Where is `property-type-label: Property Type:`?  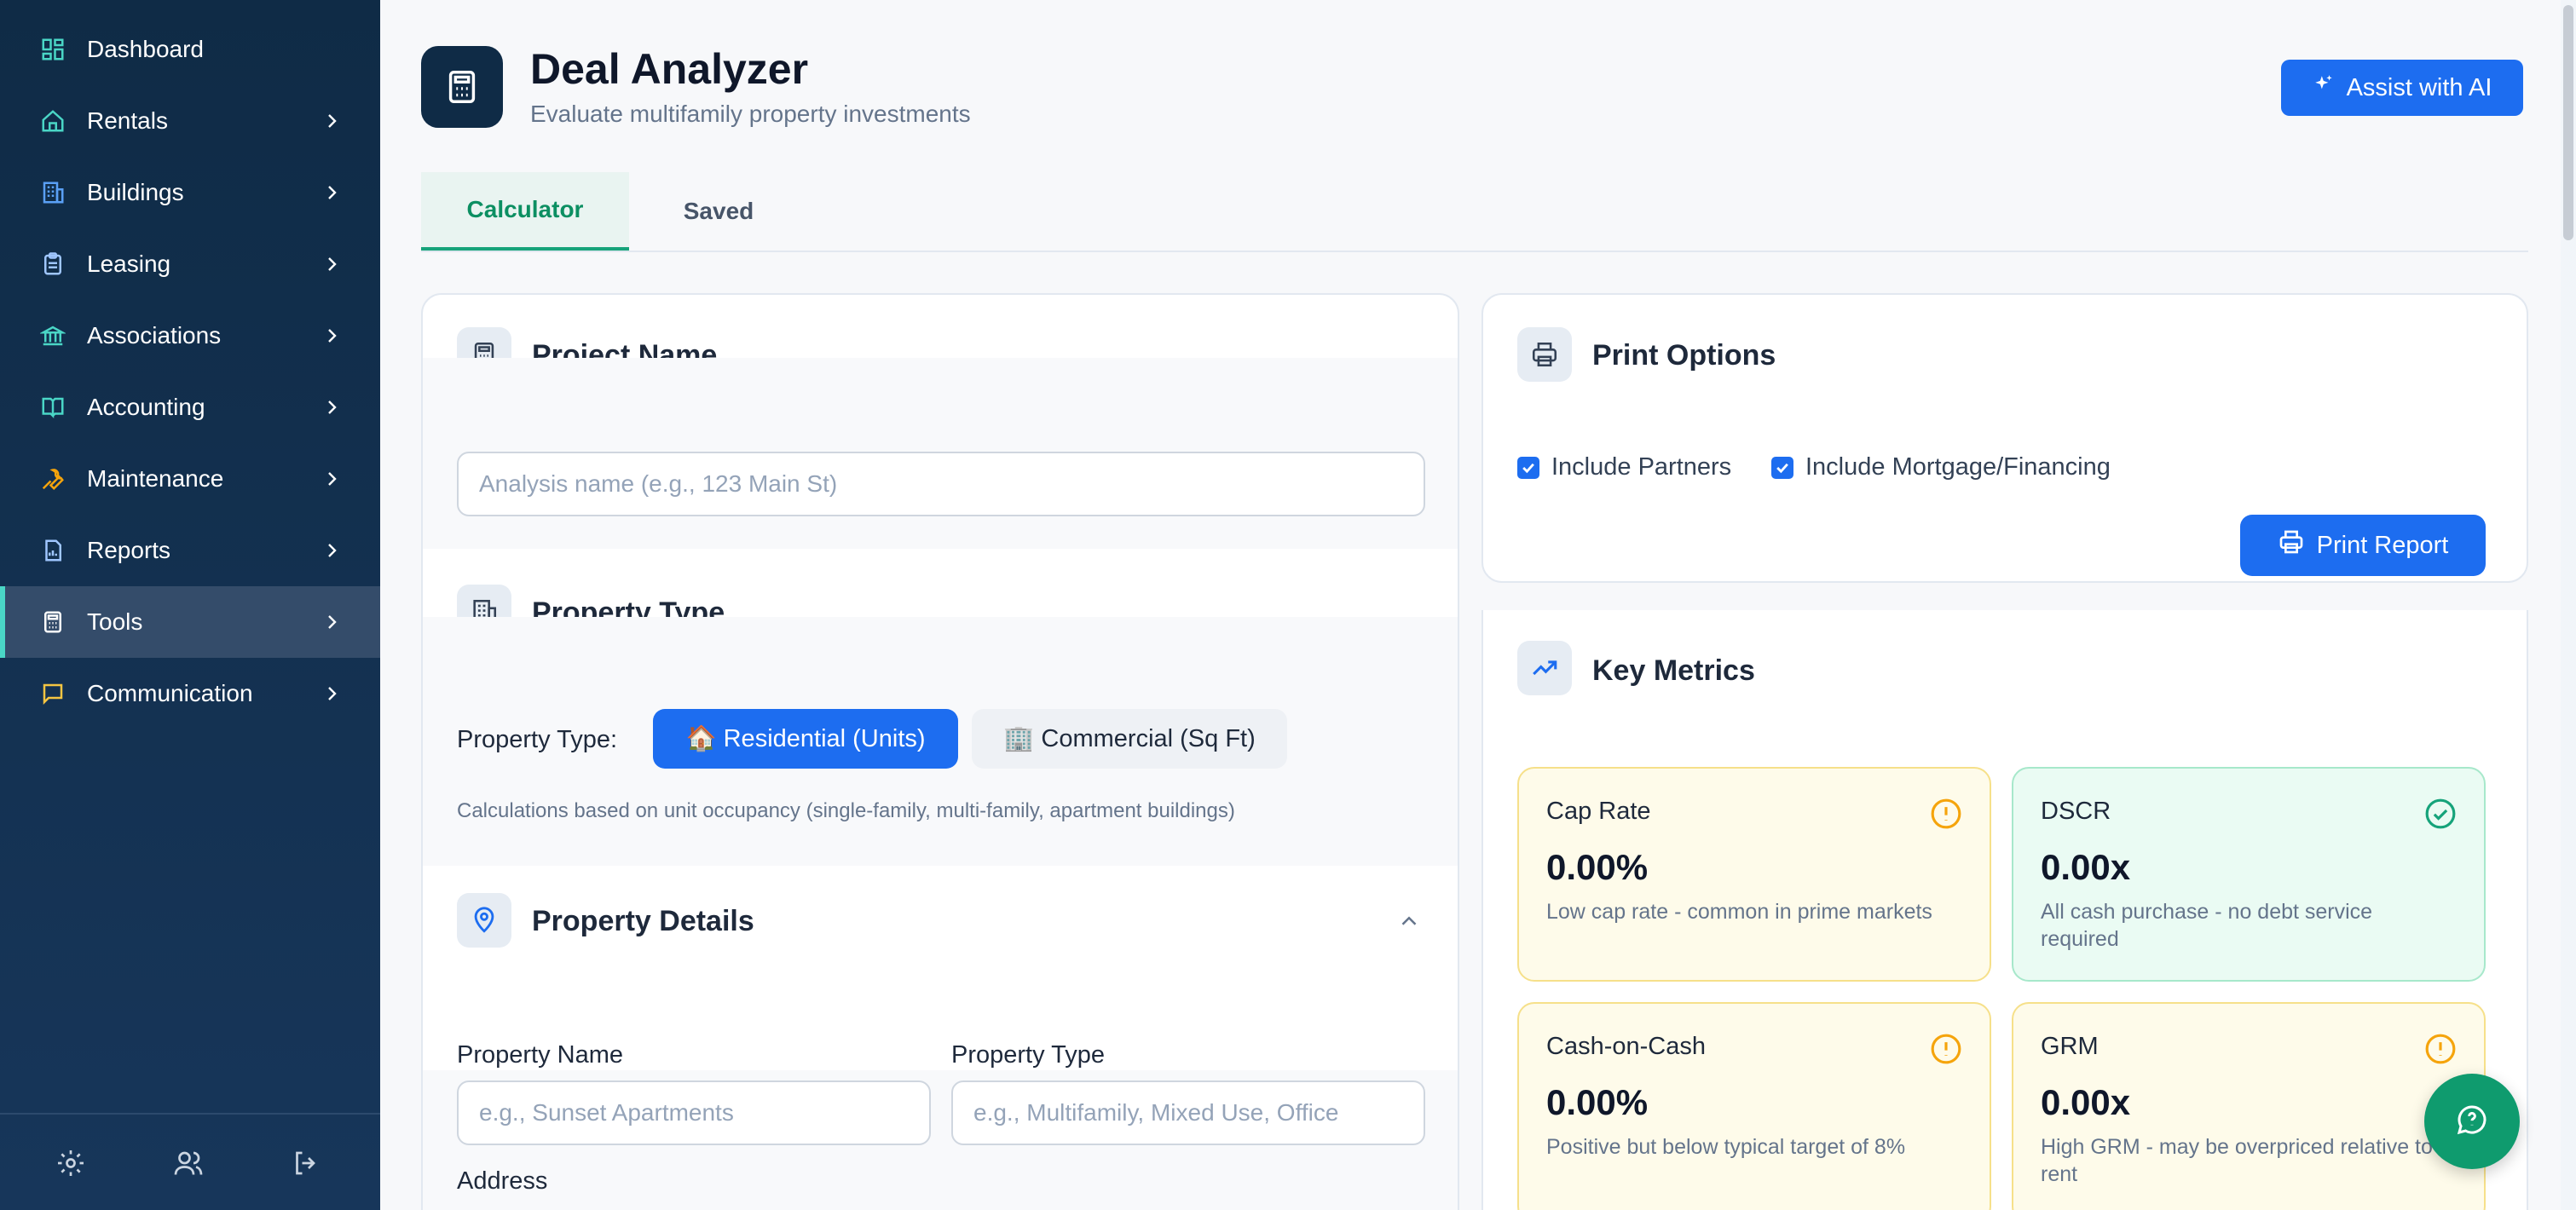 property-type-label: Property Type: is located at coordinates (537, 739).